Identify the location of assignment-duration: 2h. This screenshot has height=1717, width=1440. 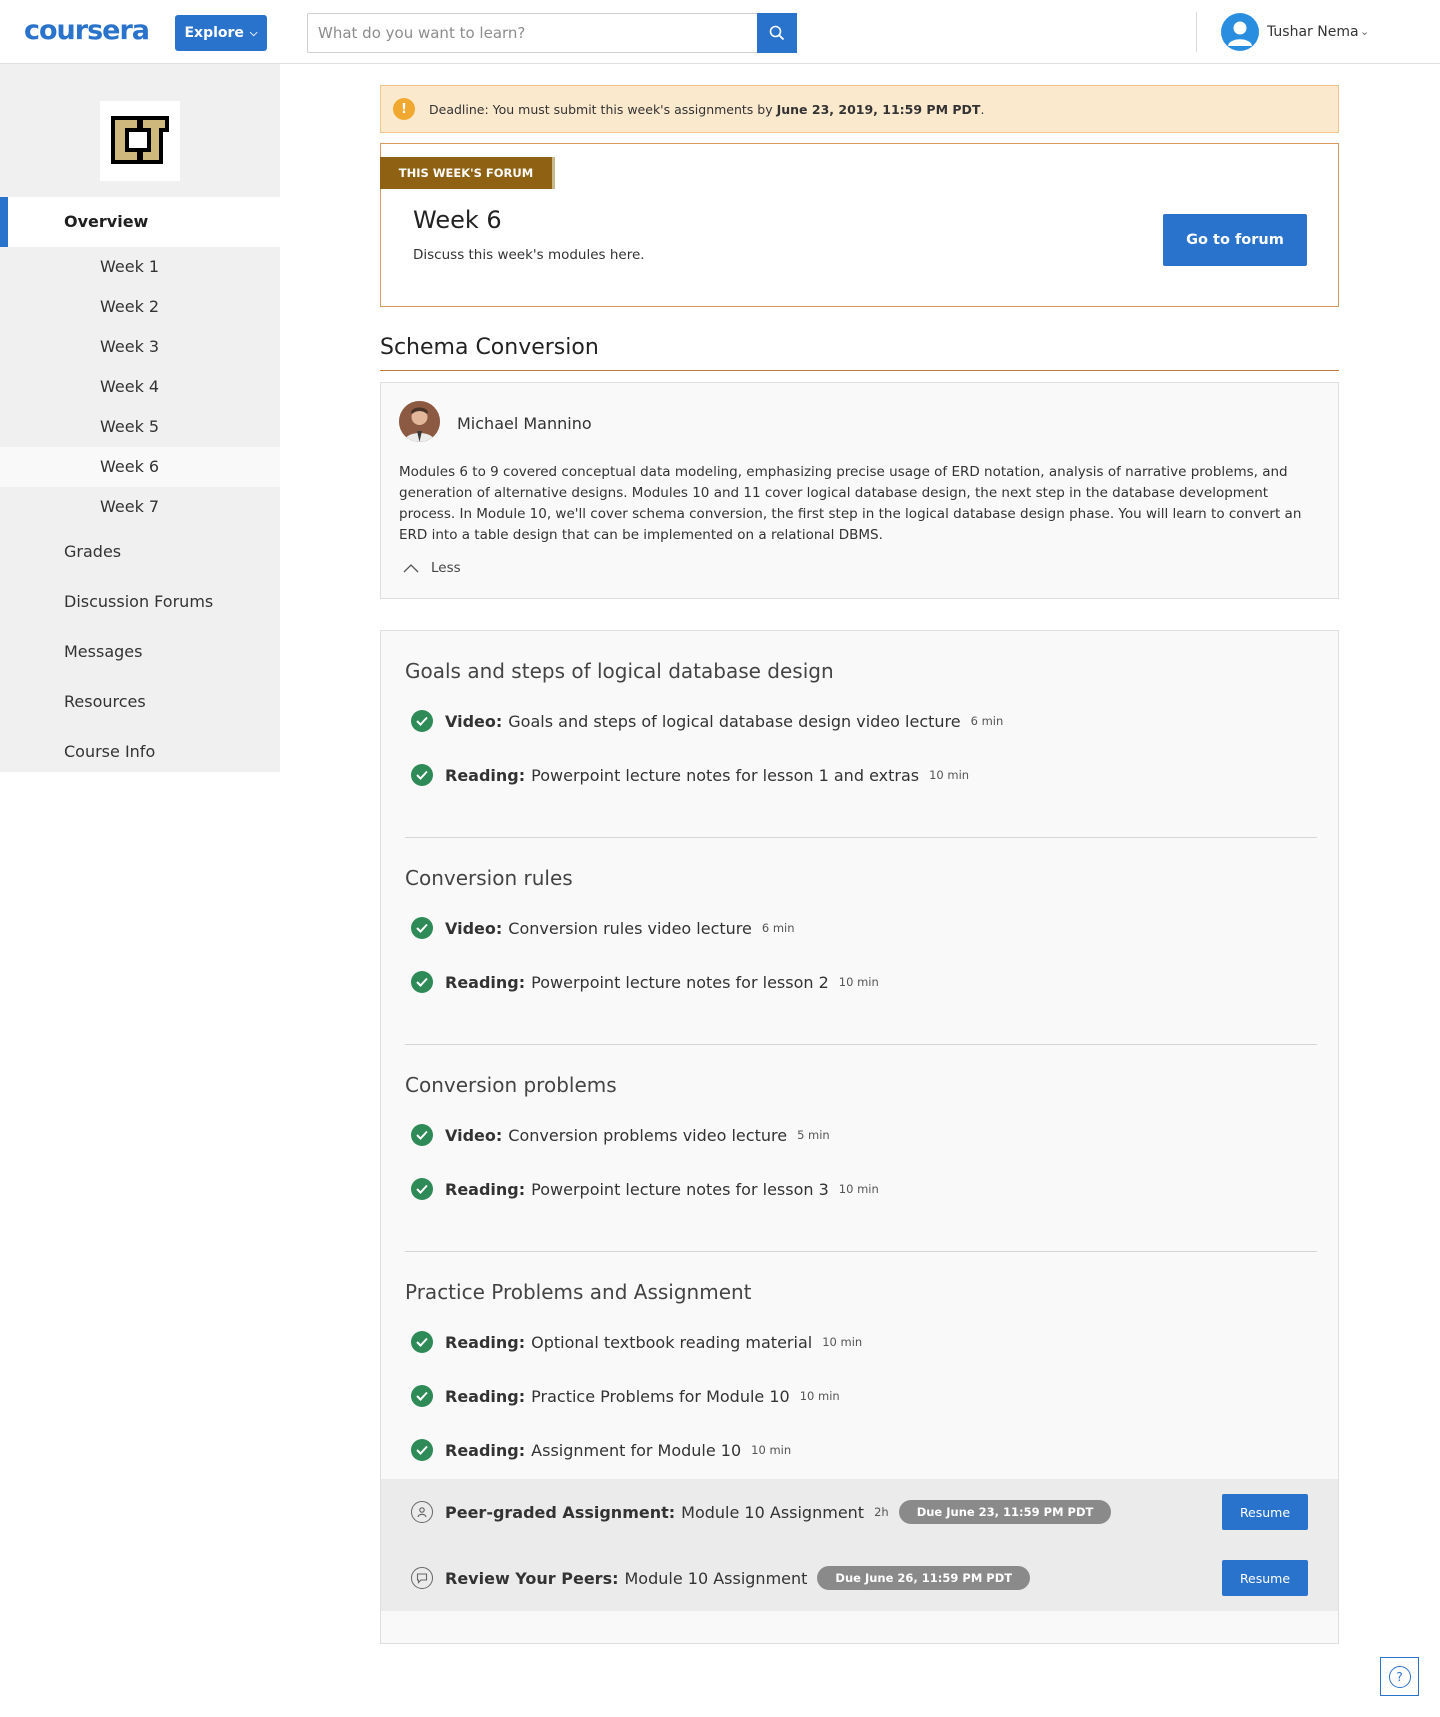
(881, 1512).